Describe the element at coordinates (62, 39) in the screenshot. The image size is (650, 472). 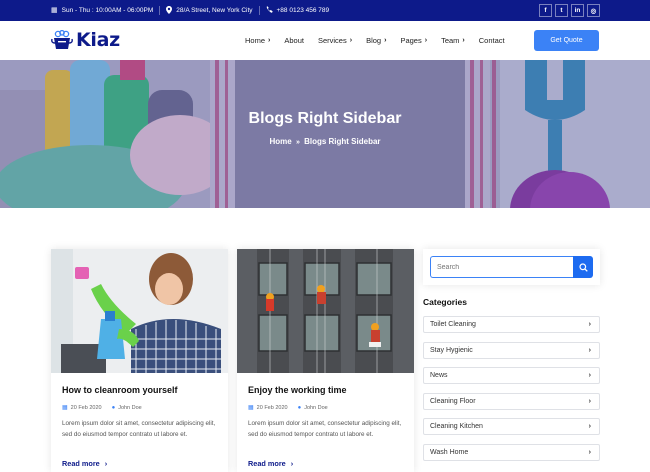
I see `bucket-logo-icon` at that location.